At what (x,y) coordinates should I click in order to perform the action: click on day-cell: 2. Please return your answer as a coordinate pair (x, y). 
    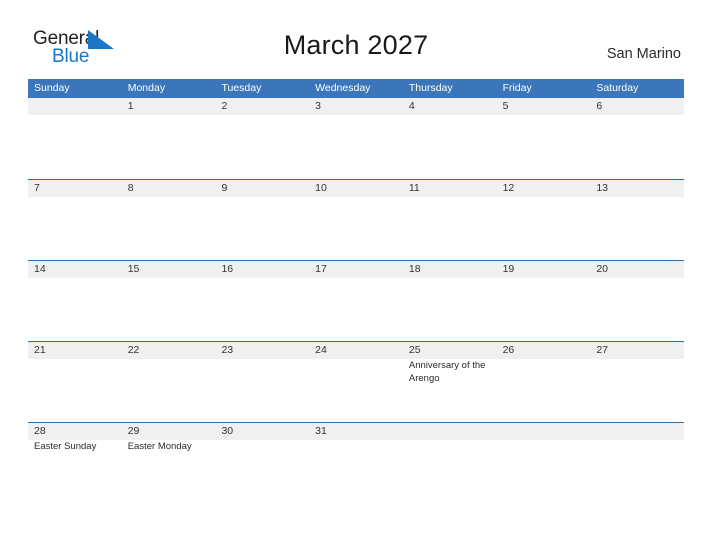
    Looking at the image, I should click on (262, 138).